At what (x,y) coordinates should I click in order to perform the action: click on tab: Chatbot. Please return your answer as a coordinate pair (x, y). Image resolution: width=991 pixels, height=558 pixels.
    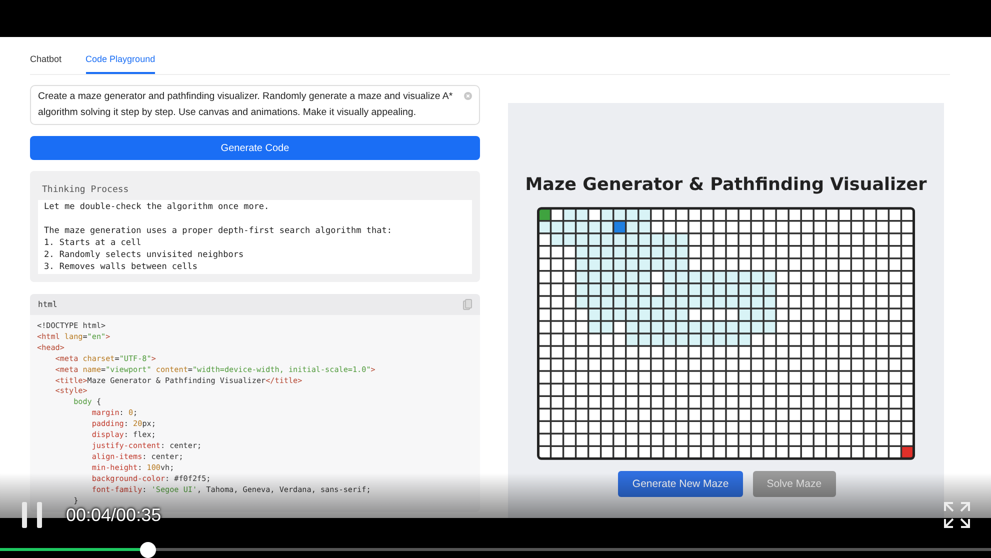
    Looking at the image, I should click on (46, 64).